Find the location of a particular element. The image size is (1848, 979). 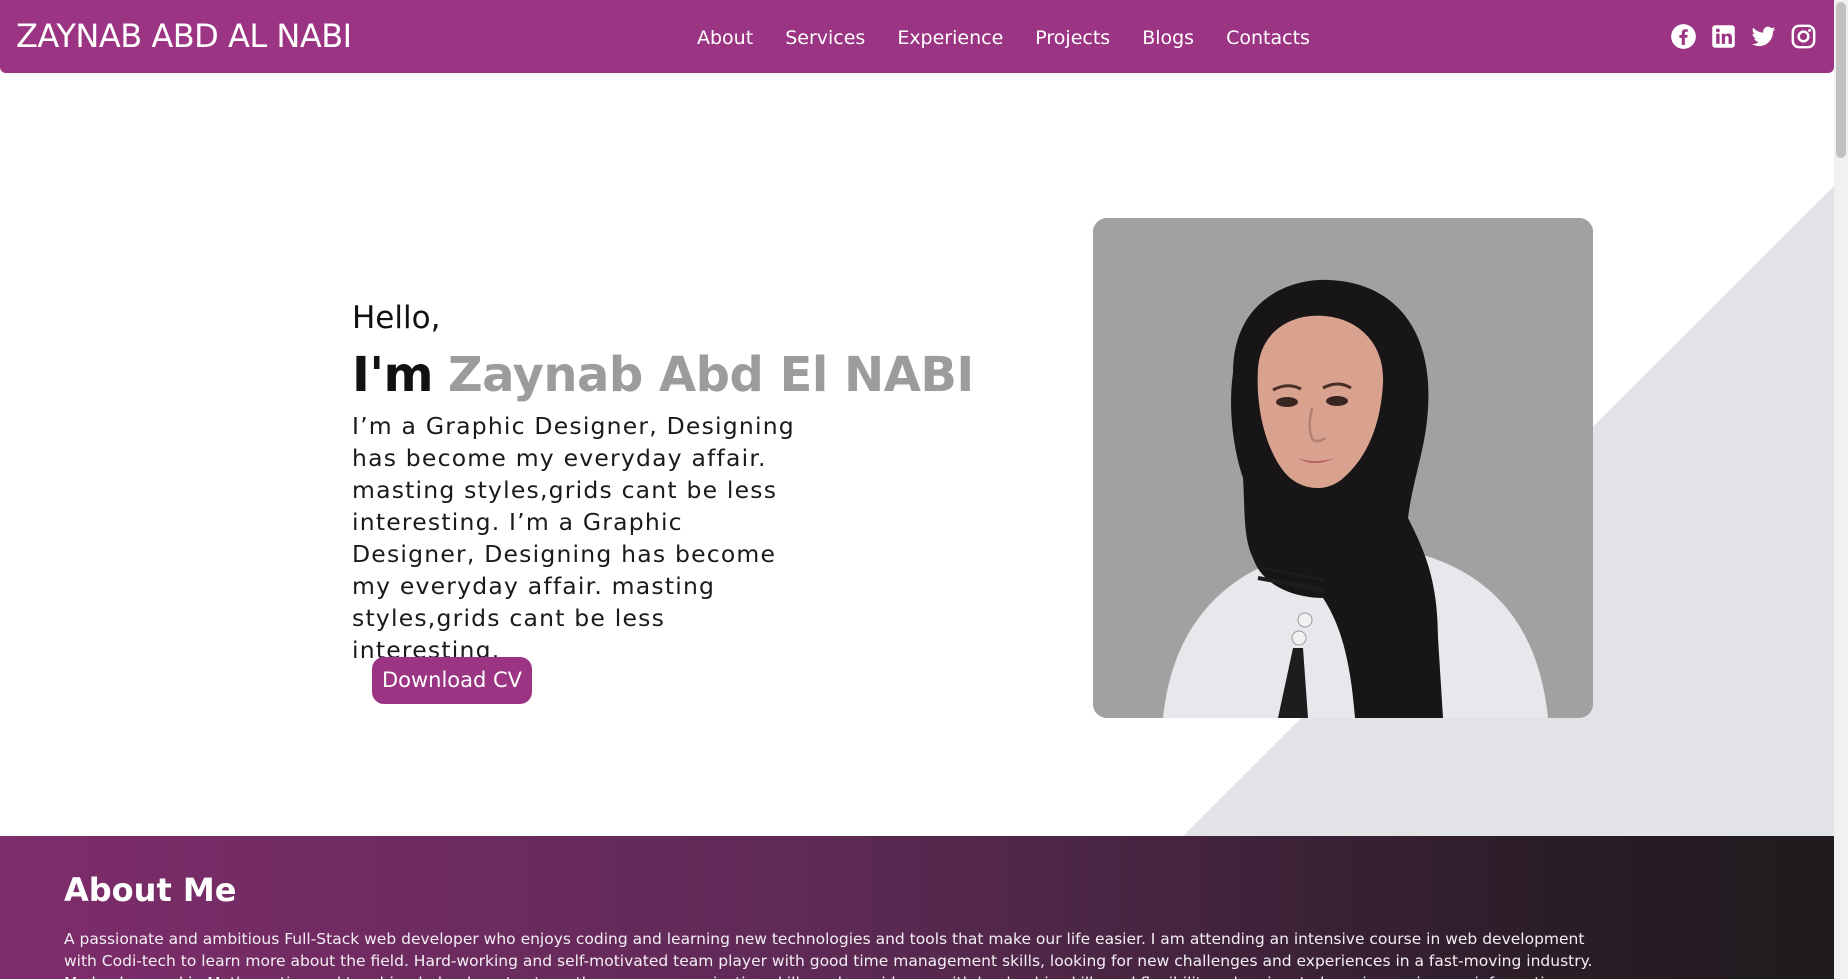

linkedin-icon is located at coordinates (1723, 36).